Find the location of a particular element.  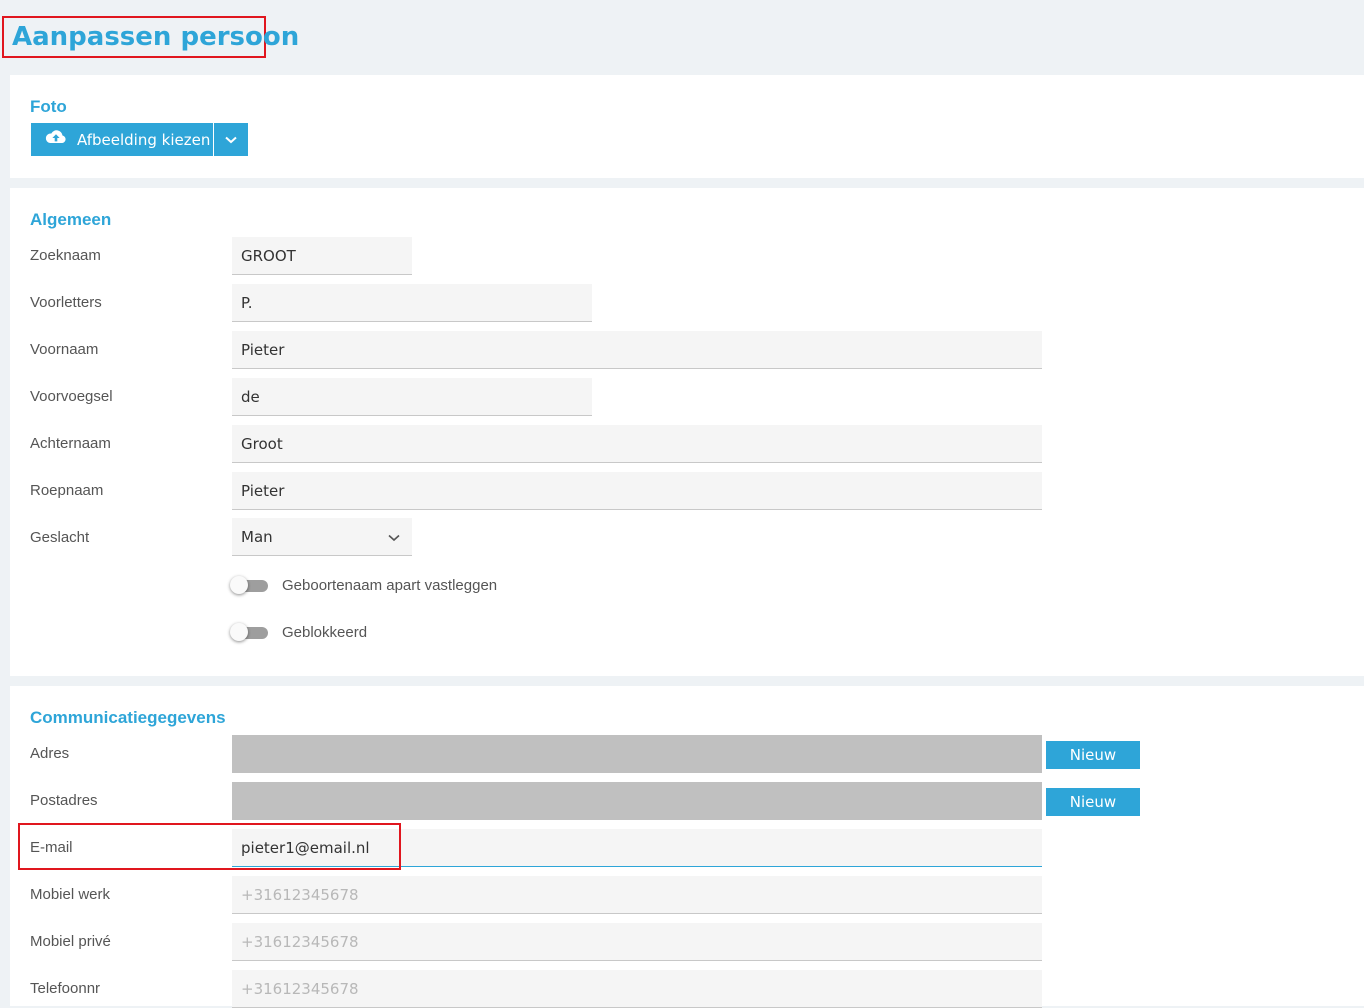

mobiel-werk-field is located at coordinates (637, 895).